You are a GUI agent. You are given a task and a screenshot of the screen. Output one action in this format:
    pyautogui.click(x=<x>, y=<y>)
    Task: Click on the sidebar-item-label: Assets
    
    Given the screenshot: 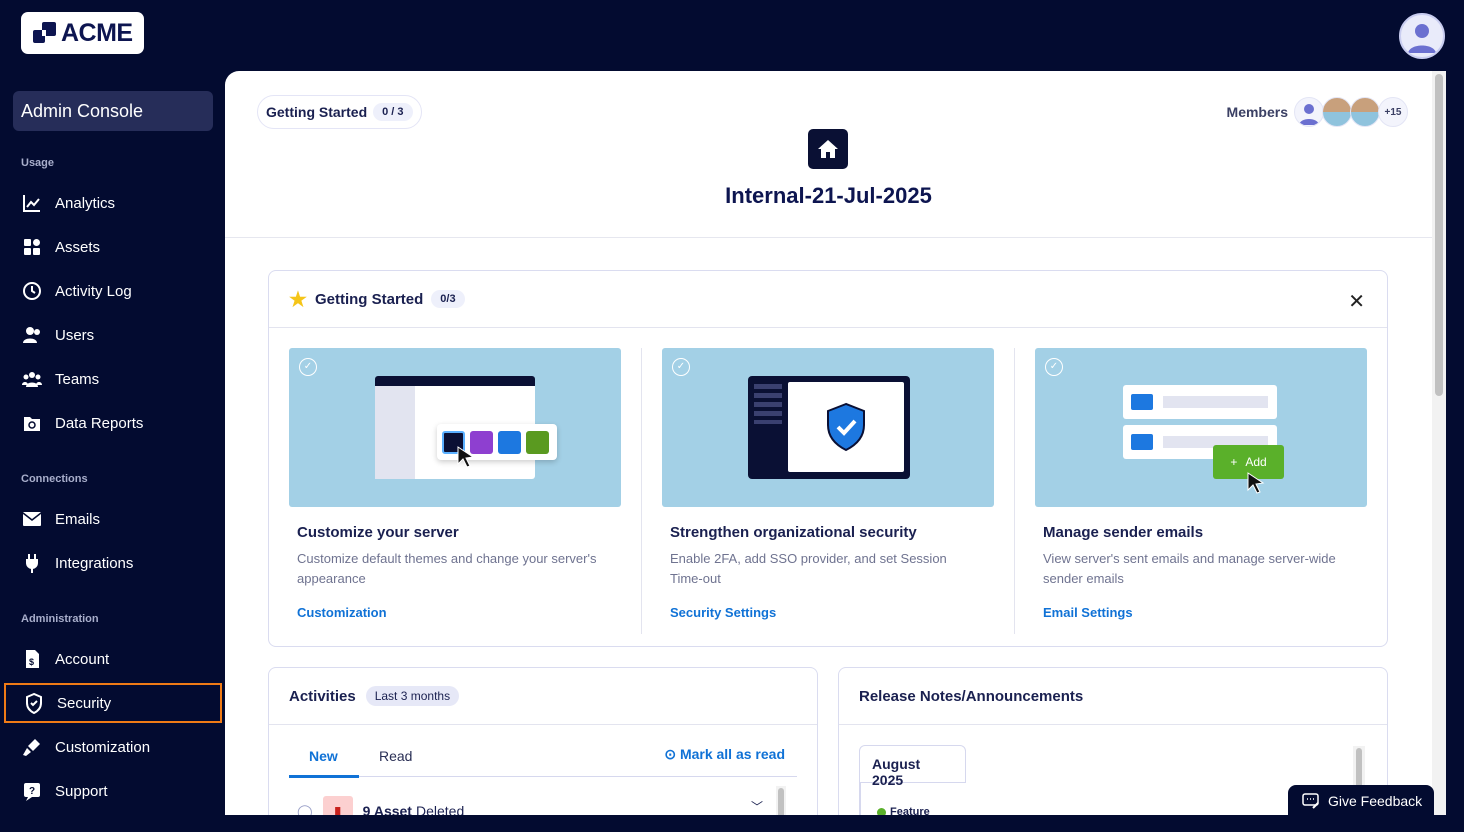 What is the action you would take?
    pyautogui.click(x=78, y=247)
    